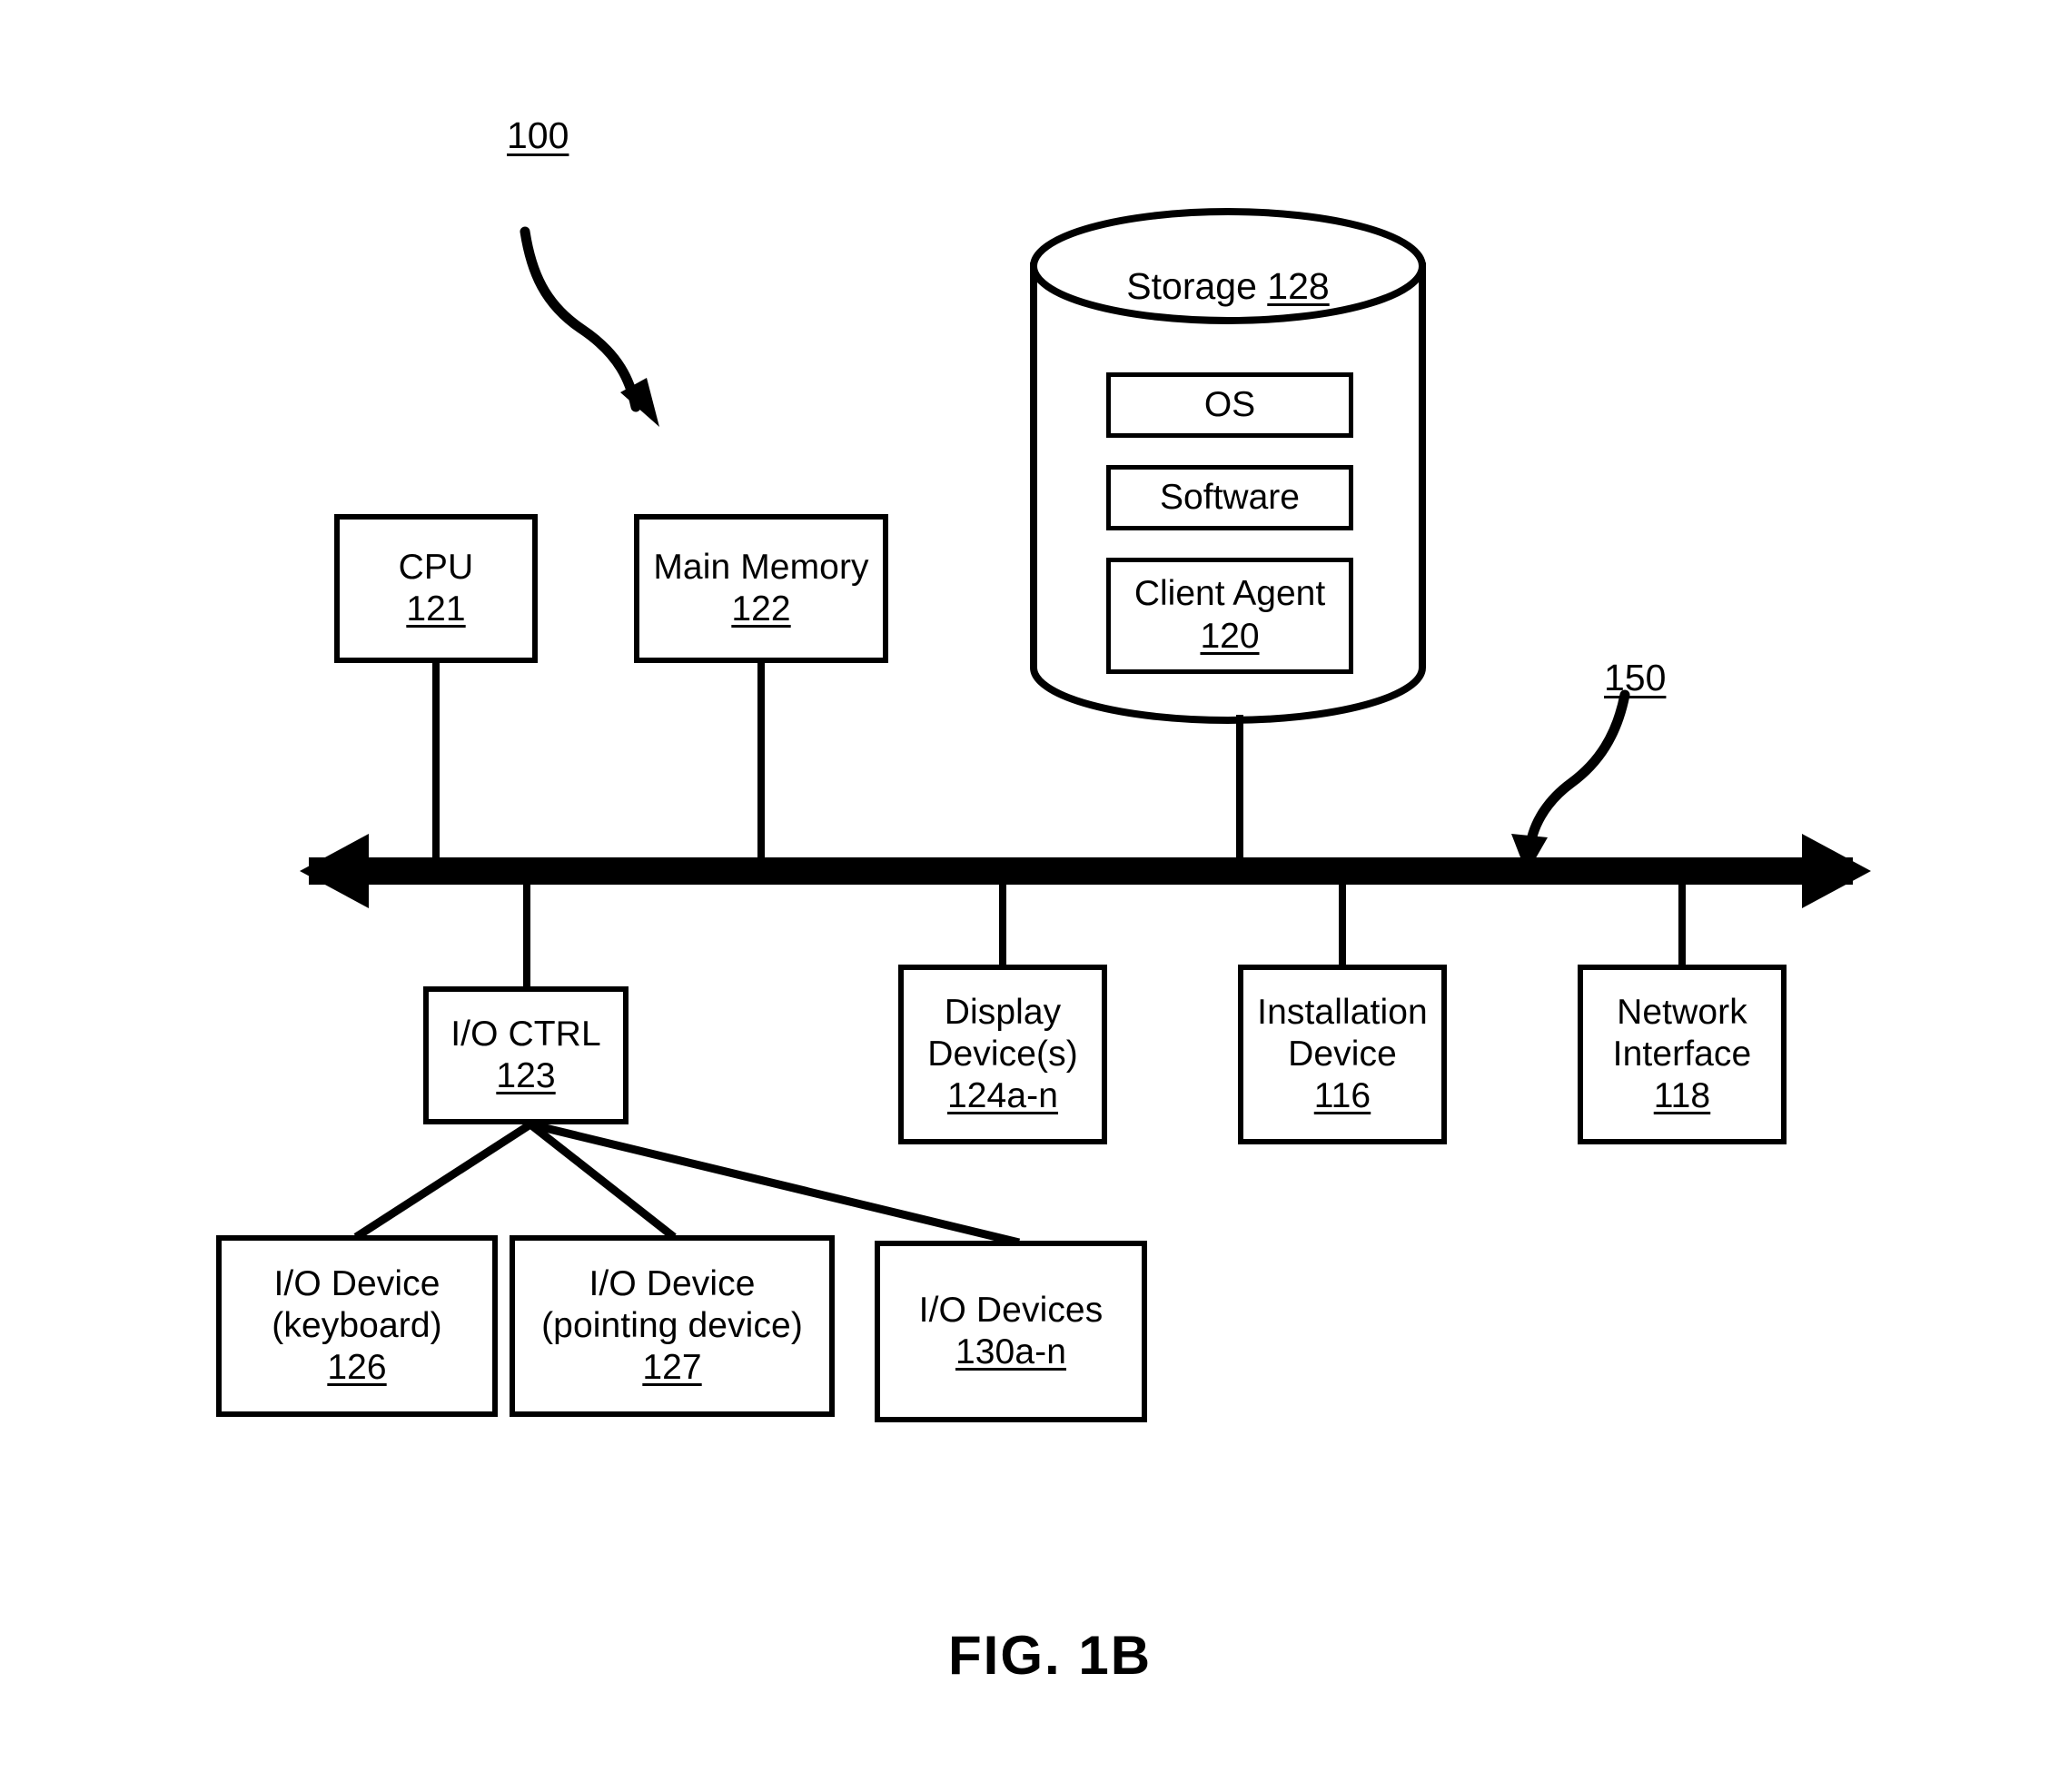 This screenshot has width=2049, height=1792. I want to click on node-main-memory-ref: 122, so click(761, 609).